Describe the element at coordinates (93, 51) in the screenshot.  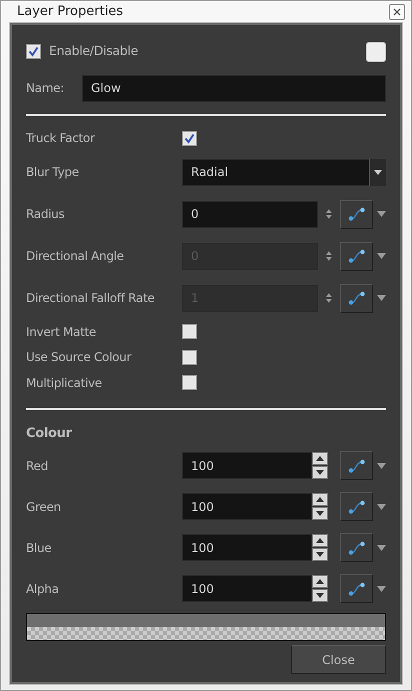
I see `checkbox-label: Enable/Disable` at that location.